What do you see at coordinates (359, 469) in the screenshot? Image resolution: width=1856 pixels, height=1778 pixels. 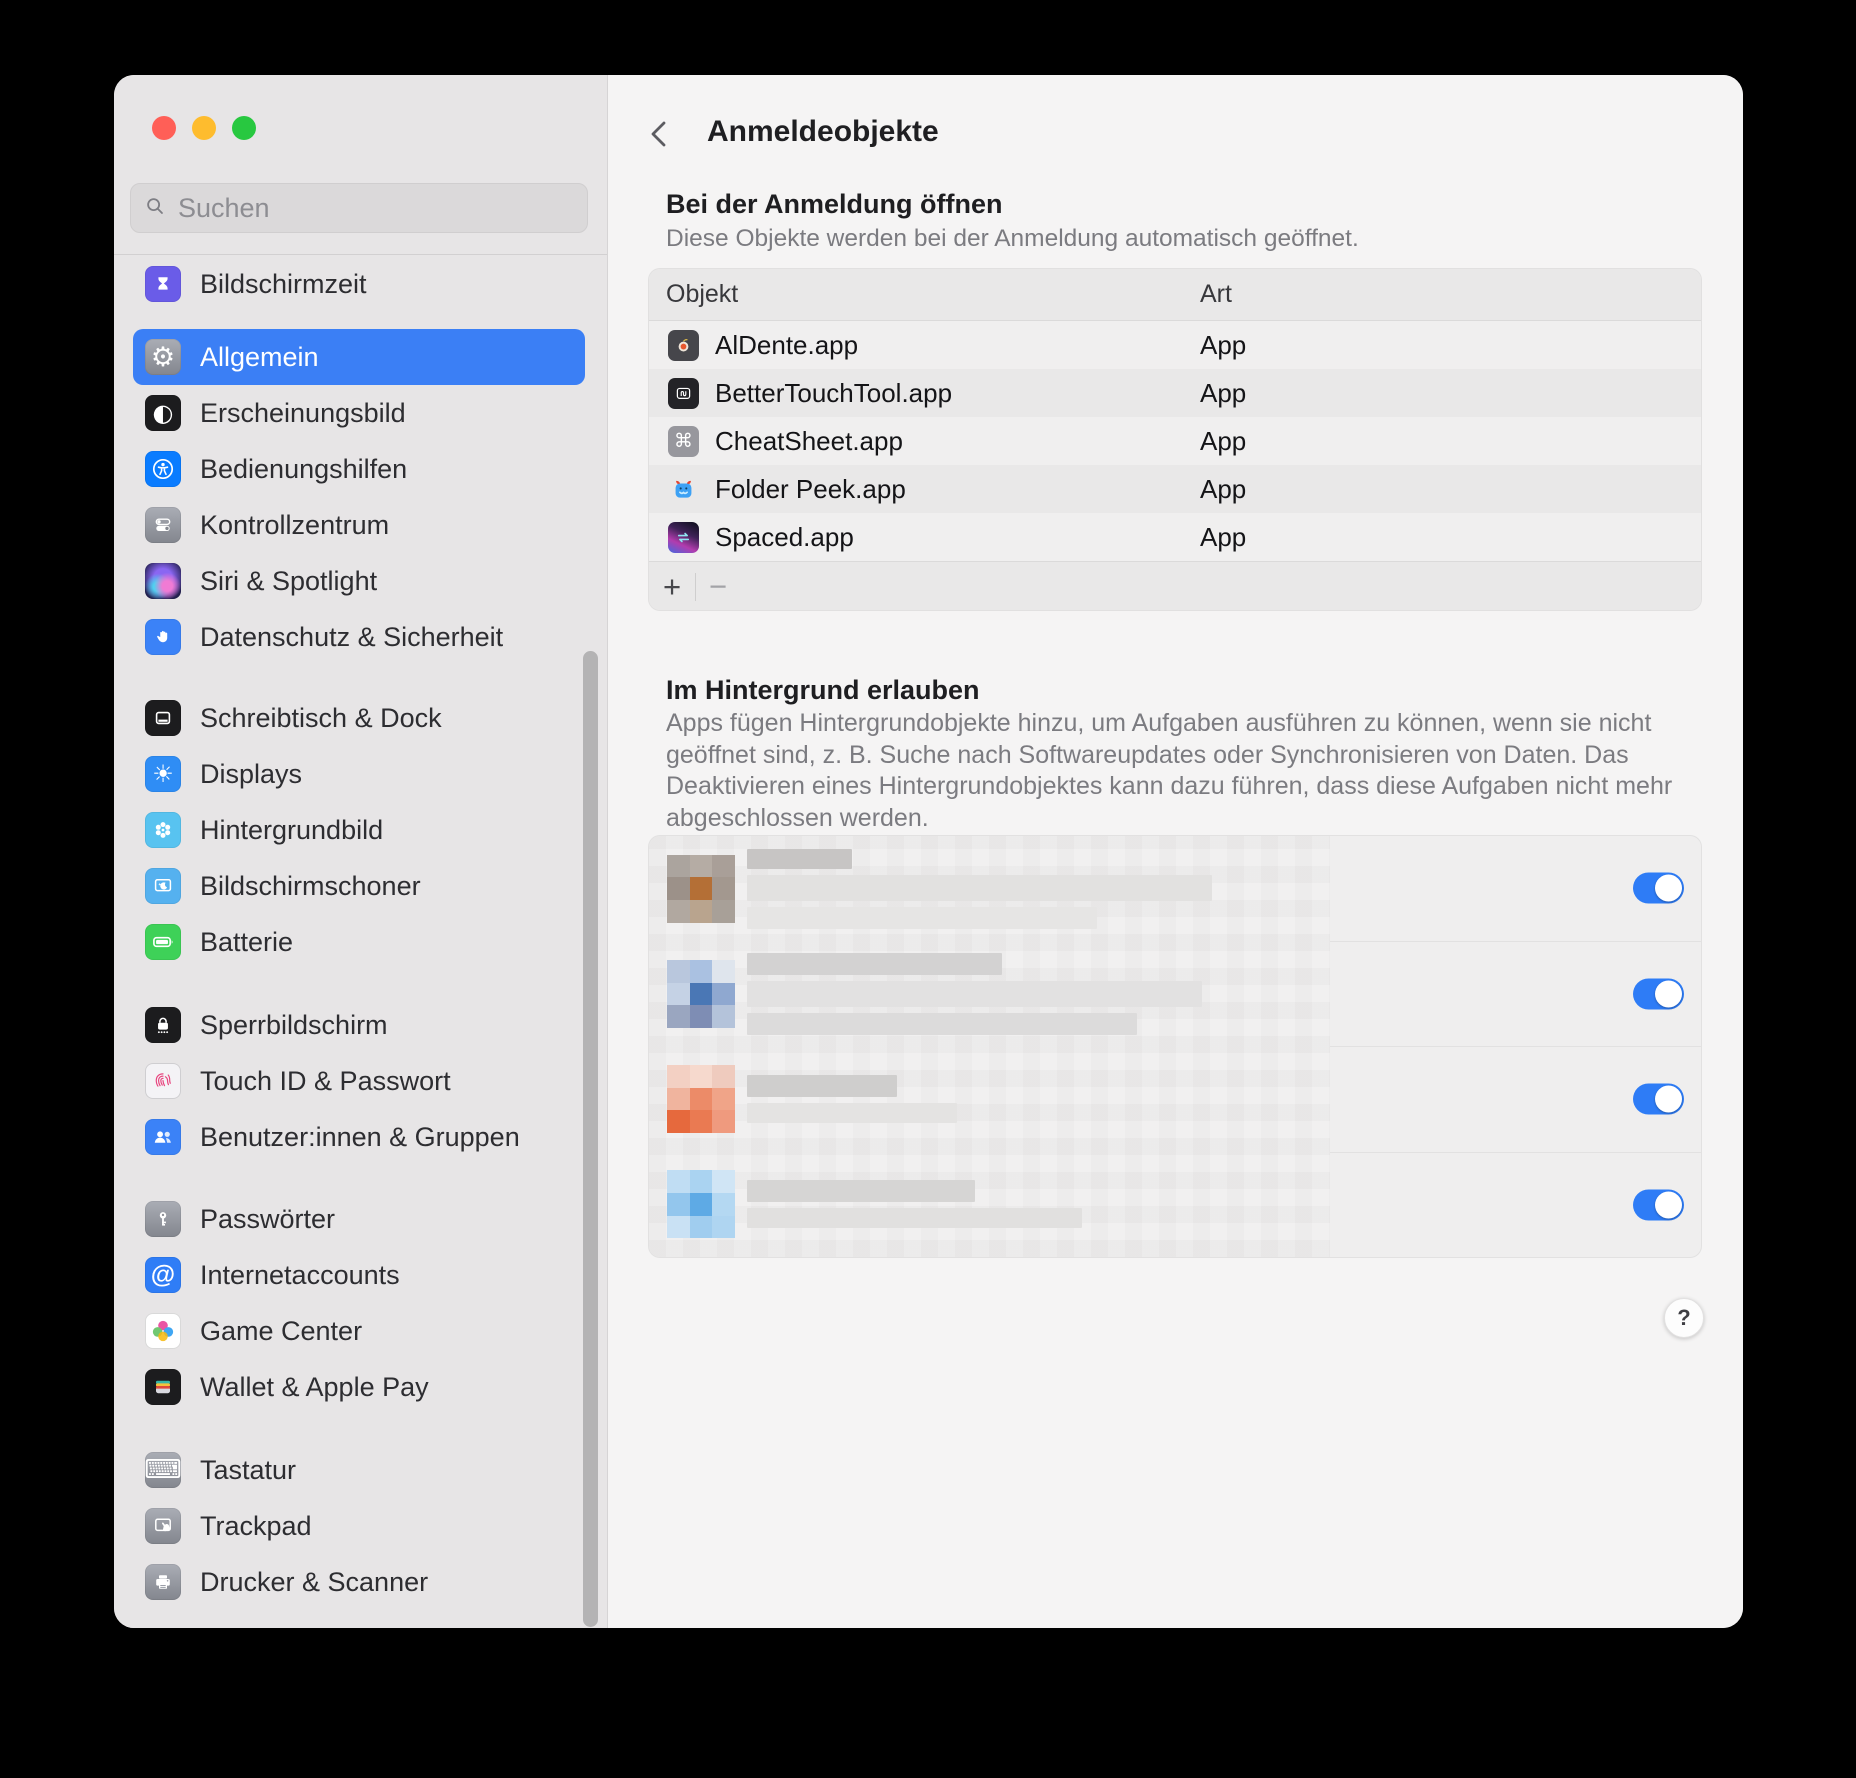 I see `sidebar-item-bedienungshilfen: Bedienungshilfen` at bounding box center [359, 469].